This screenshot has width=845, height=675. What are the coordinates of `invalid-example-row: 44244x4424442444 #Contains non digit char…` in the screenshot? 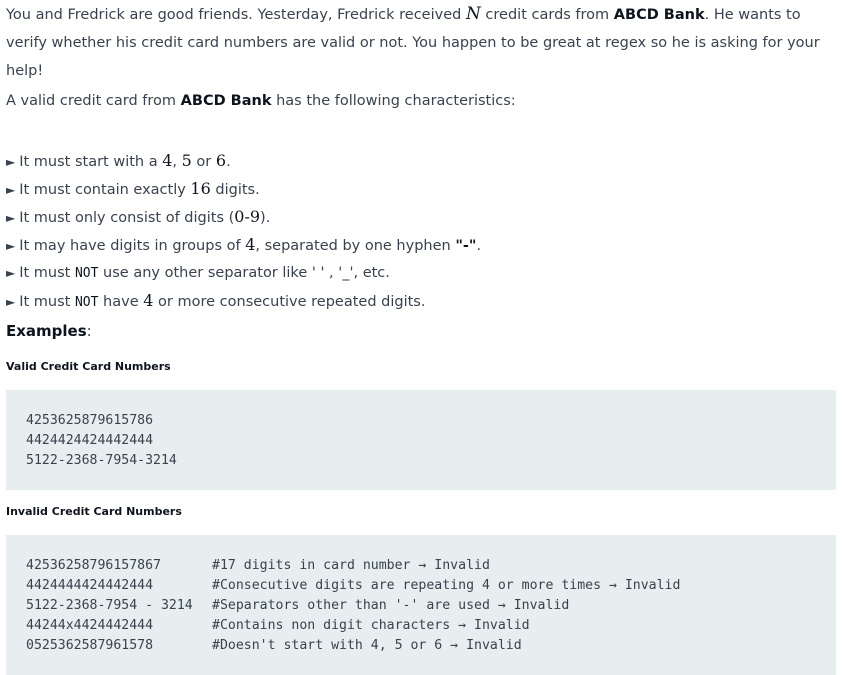 It's located at (421, 626).